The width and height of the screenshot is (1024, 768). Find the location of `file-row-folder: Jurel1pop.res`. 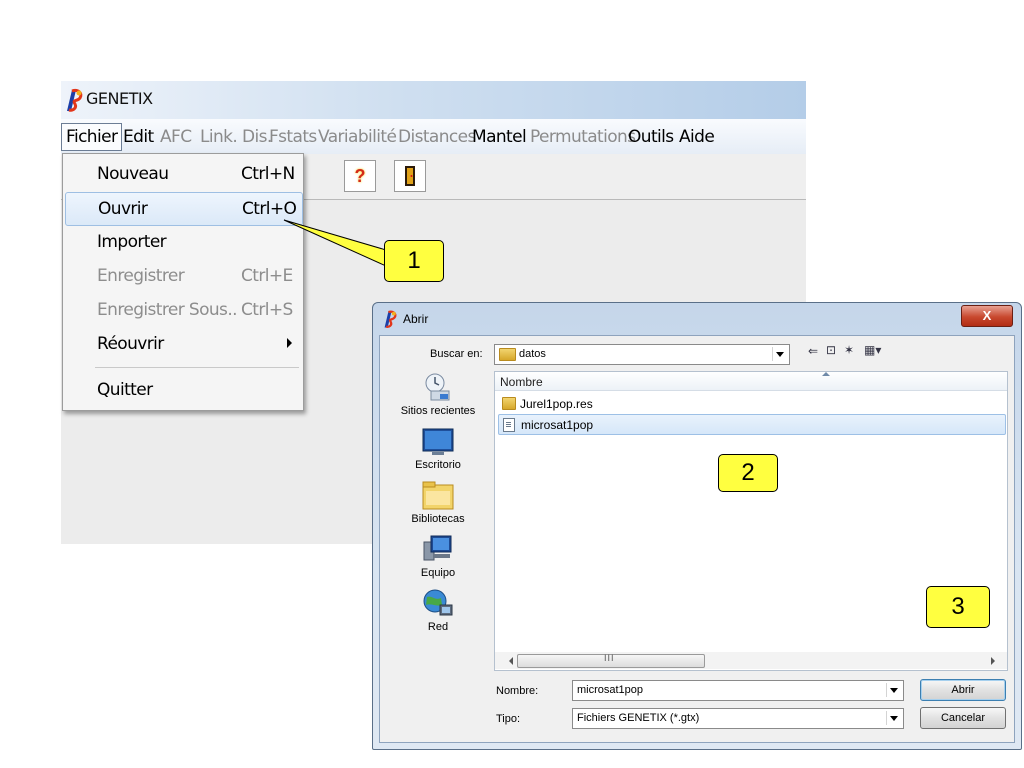

file-row-folder: Jurel1pop.res is located at coordinates (751, 403).